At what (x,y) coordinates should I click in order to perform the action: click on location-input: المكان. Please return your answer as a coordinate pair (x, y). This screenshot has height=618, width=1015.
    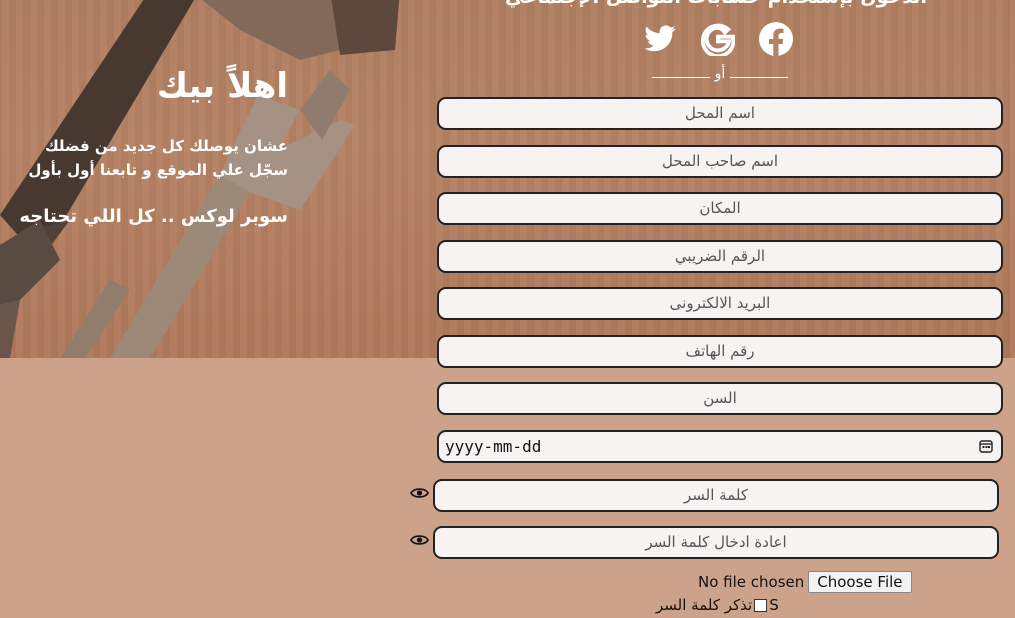
    Looking at the image, I should click on (720, 208).